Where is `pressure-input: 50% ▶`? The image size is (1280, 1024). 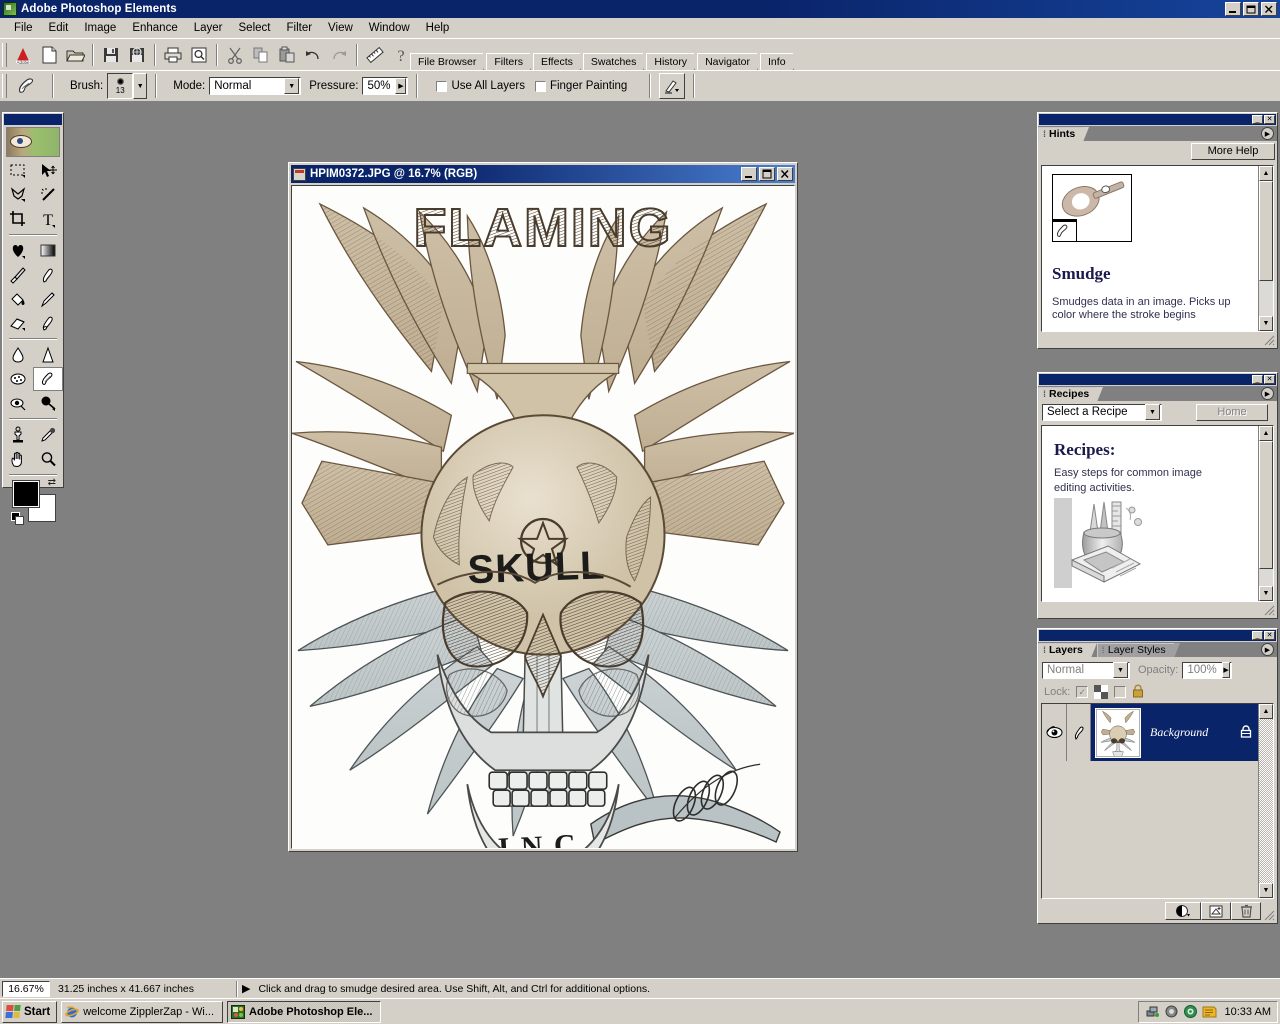 pressure-input: 50% ▶ is located at coordinates (385, 86).